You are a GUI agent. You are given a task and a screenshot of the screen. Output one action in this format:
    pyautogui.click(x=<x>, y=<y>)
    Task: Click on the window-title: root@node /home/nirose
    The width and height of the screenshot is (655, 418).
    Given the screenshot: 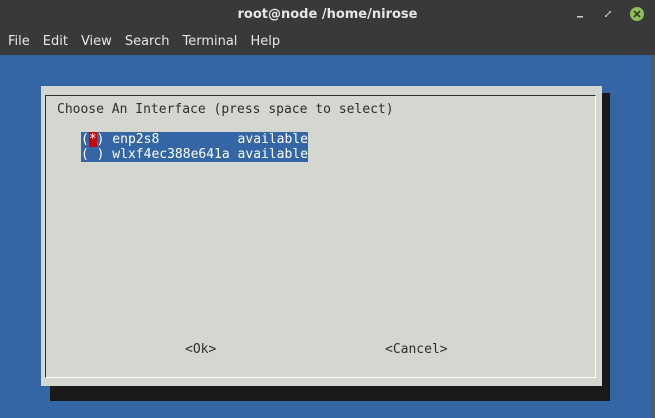 What is the action you would take?
    pyautogui.click(x=327, y=14)
    